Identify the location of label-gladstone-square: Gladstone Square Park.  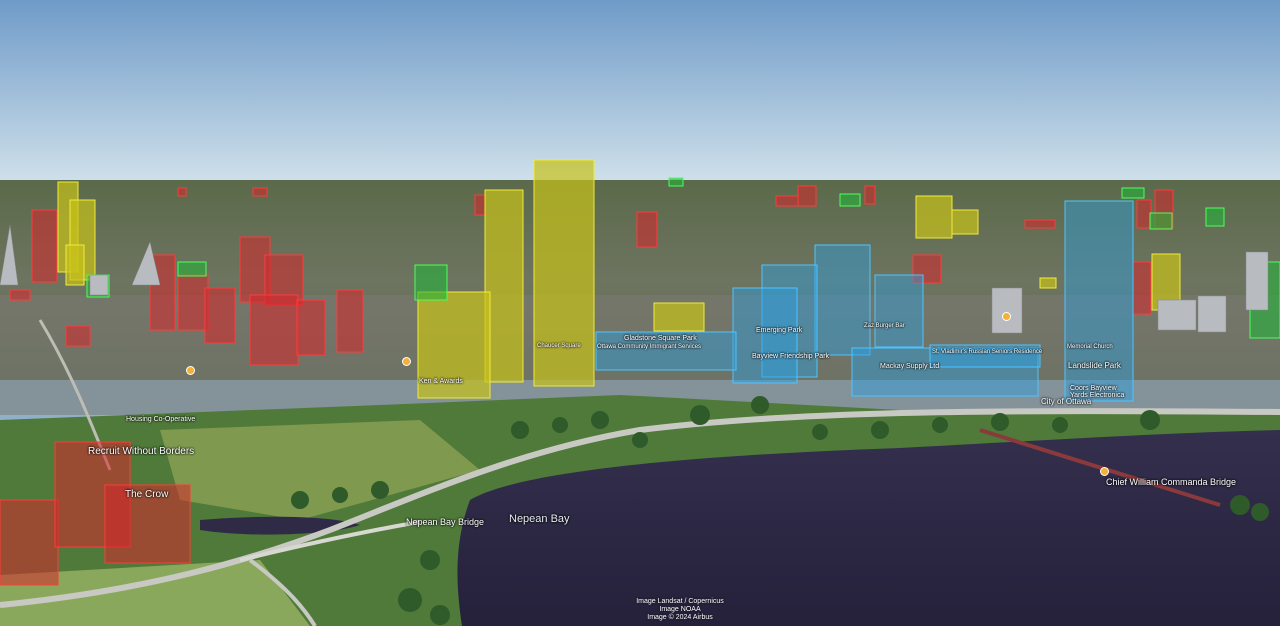
(660, 338).